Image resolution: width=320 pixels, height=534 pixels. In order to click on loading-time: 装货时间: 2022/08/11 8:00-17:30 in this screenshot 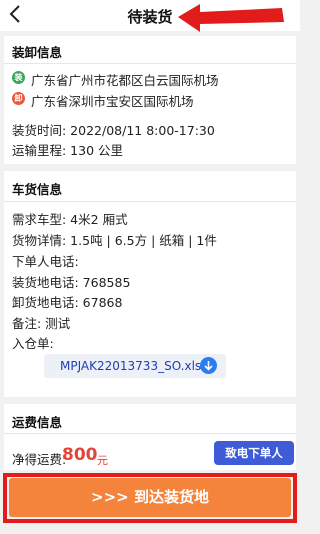, I will do `click(113, 130)`.